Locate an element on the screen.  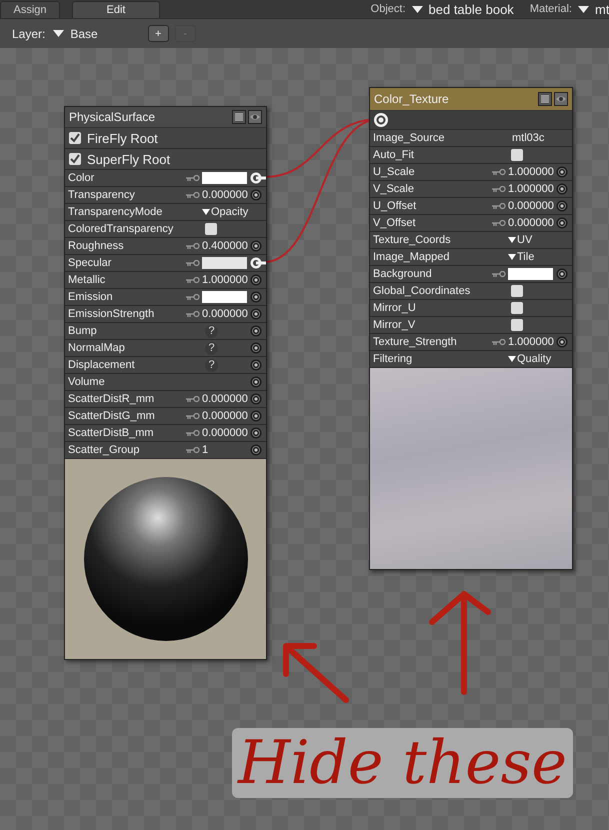
object-label: Object: is located at coordinates (388, 9).